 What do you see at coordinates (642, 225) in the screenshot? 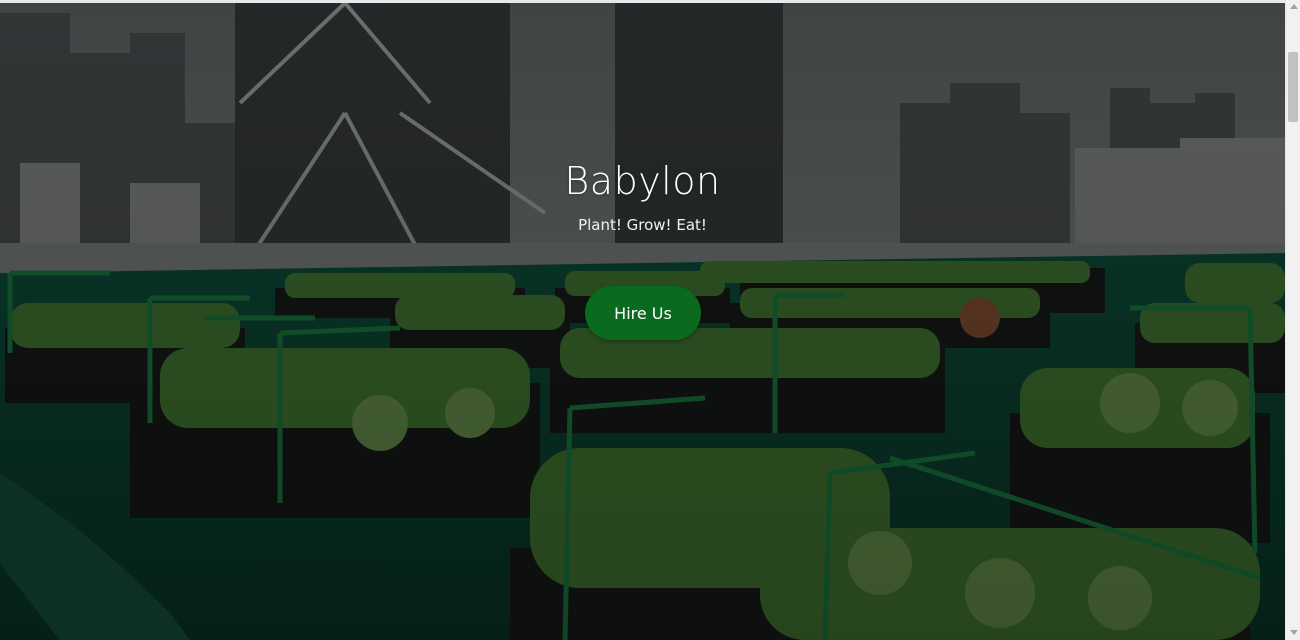
I see `site-tagline: Plant! Grow! Eat!` at bounding box center [642, 225].